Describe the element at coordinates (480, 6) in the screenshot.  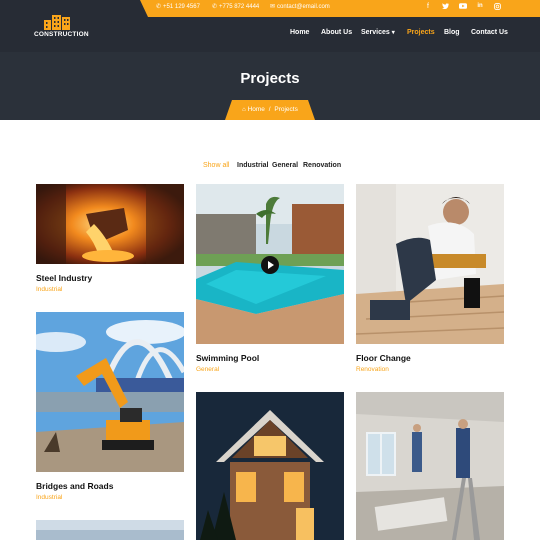
I see `linkedin-icon: in` at that location.